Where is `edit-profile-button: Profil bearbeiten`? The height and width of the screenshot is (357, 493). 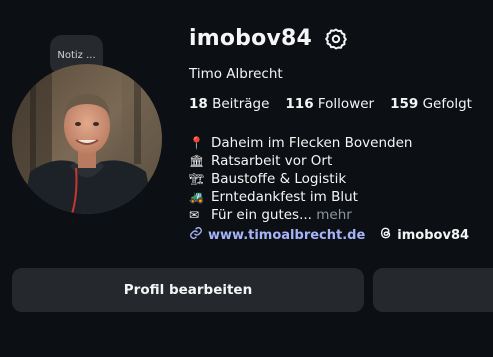
edit-profile-button: Profil bearbeiten is located at coordinates (188, 290).